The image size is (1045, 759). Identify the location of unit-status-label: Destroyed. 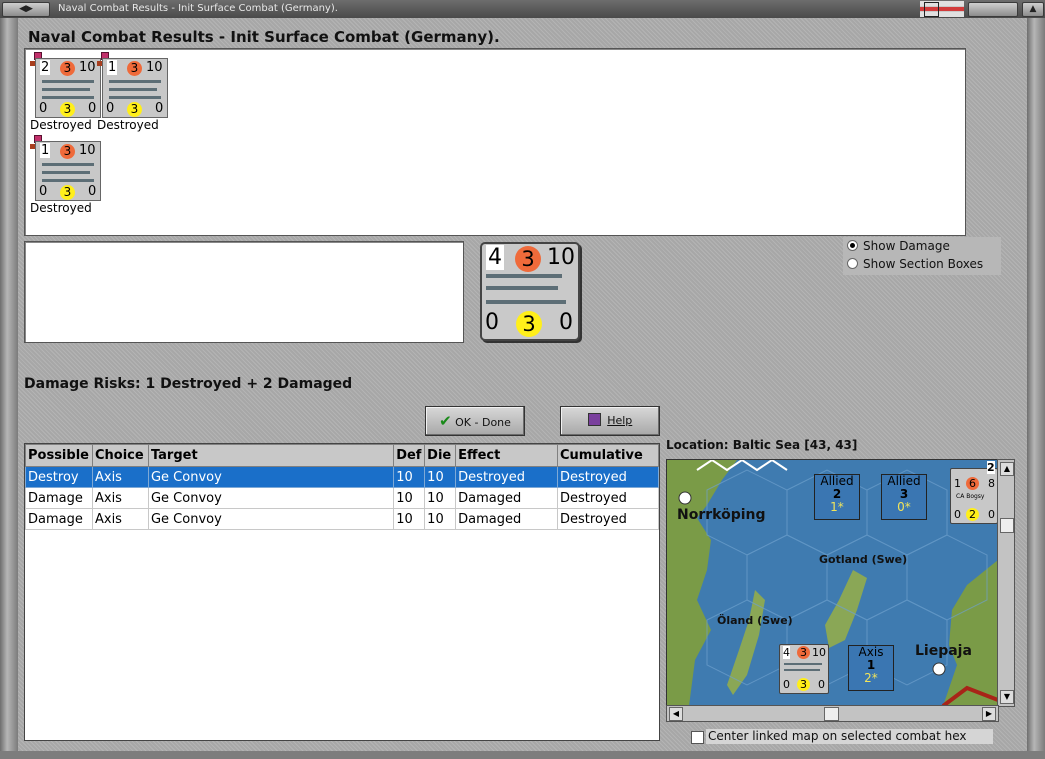
(128, 125).